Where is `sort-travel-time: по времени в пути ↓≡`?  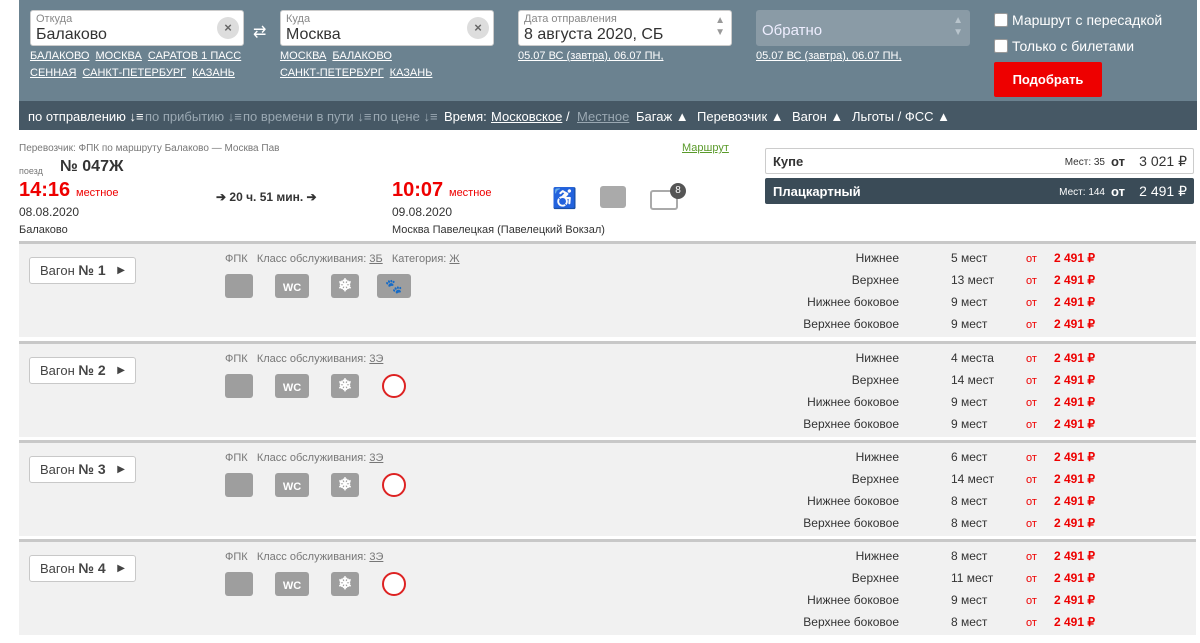 sort-travel-time: по времени в пути ↓≡ is located at coordinates (307, 116).